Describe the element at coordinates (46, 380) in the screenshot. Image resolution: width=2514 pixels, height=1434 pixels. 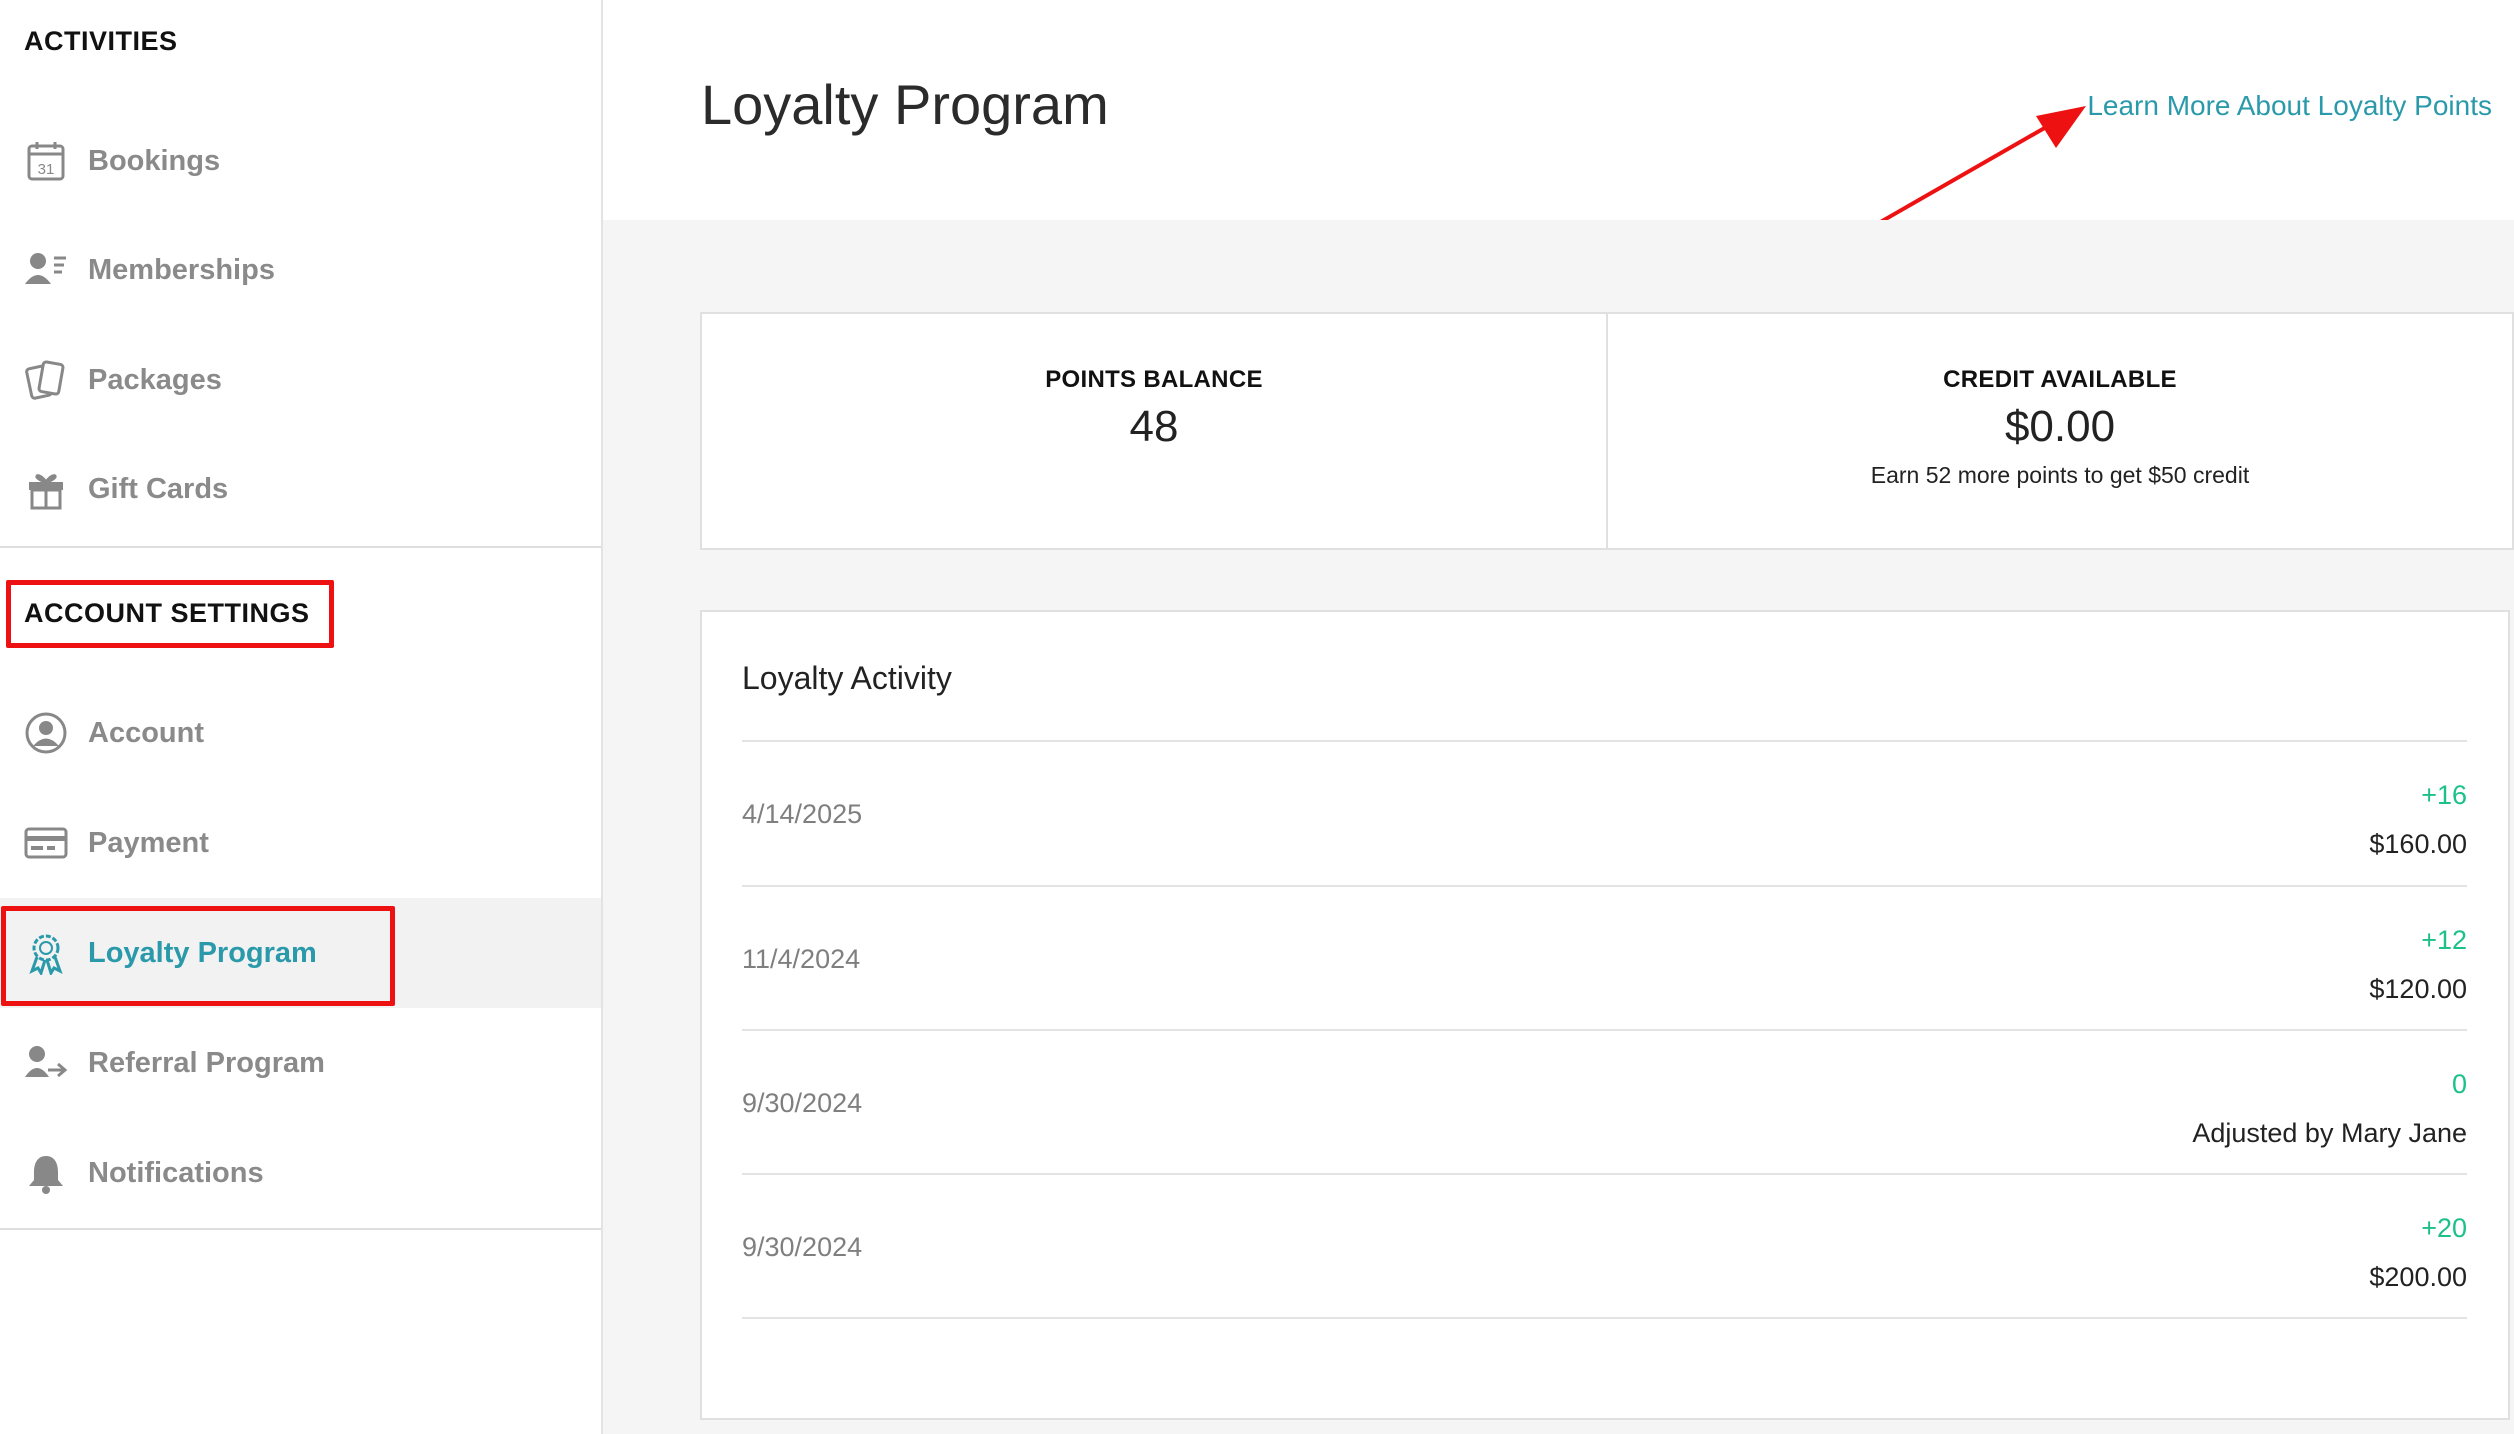
I see `packages-icon` at that location.